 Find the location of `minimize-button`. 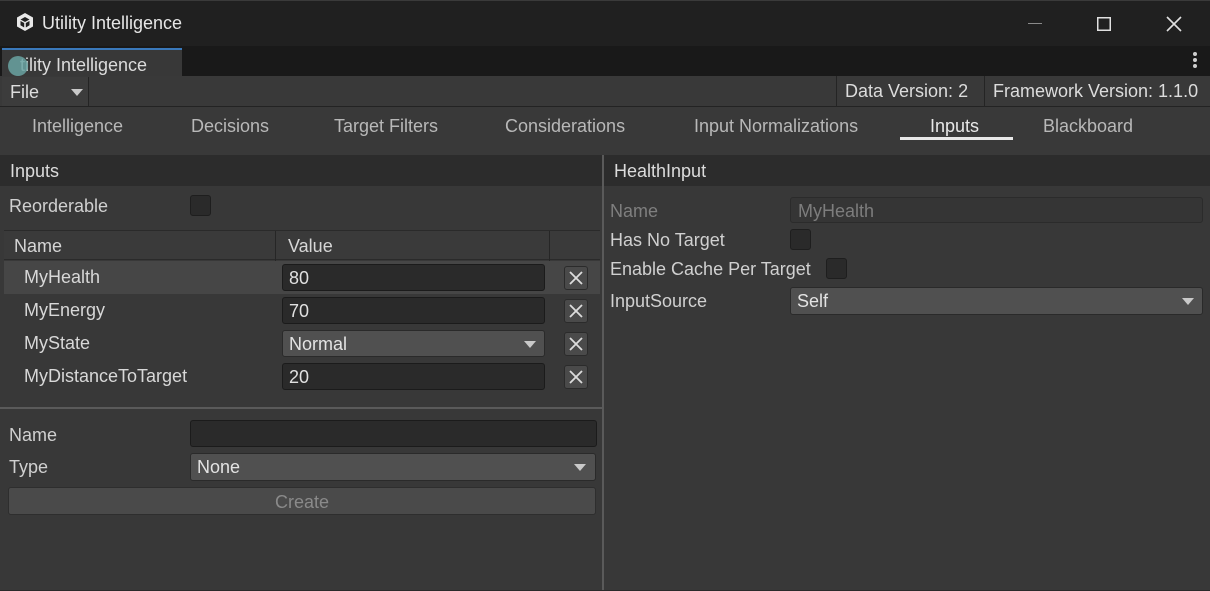

minimize-button is located at coordinates (1035, 24).